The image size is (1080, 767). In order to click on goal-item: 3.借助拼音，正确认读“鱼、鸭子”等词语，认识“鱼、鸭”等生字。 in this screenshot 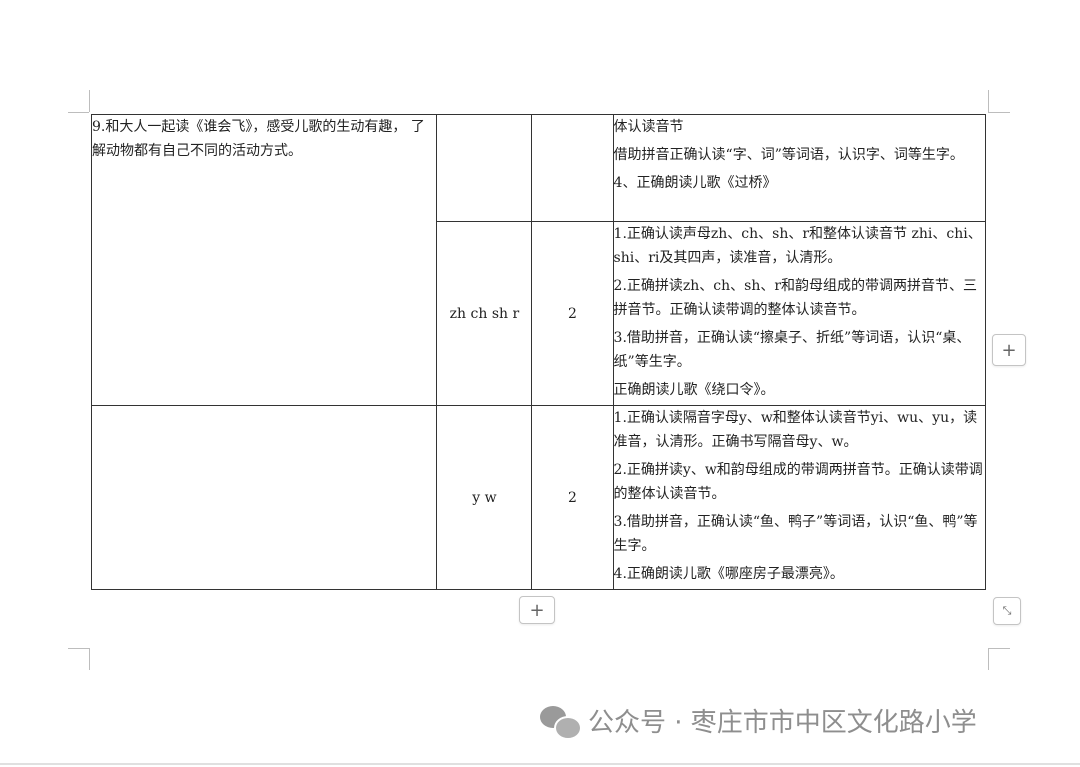, I will do `click(795, 534)`.